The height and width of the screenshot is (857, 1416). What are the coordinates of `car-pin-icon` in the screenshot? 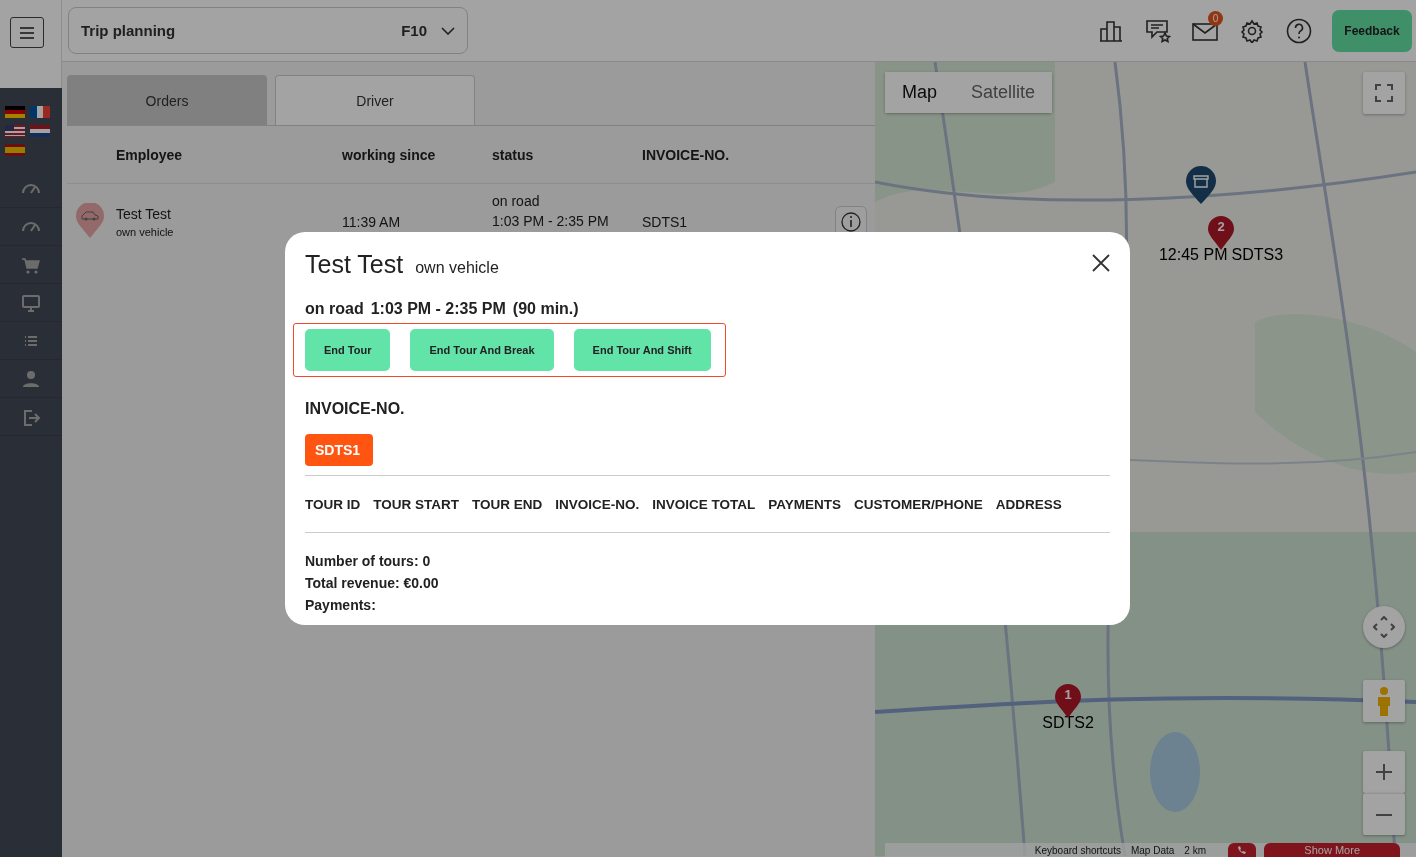 It's located at (90, 220).